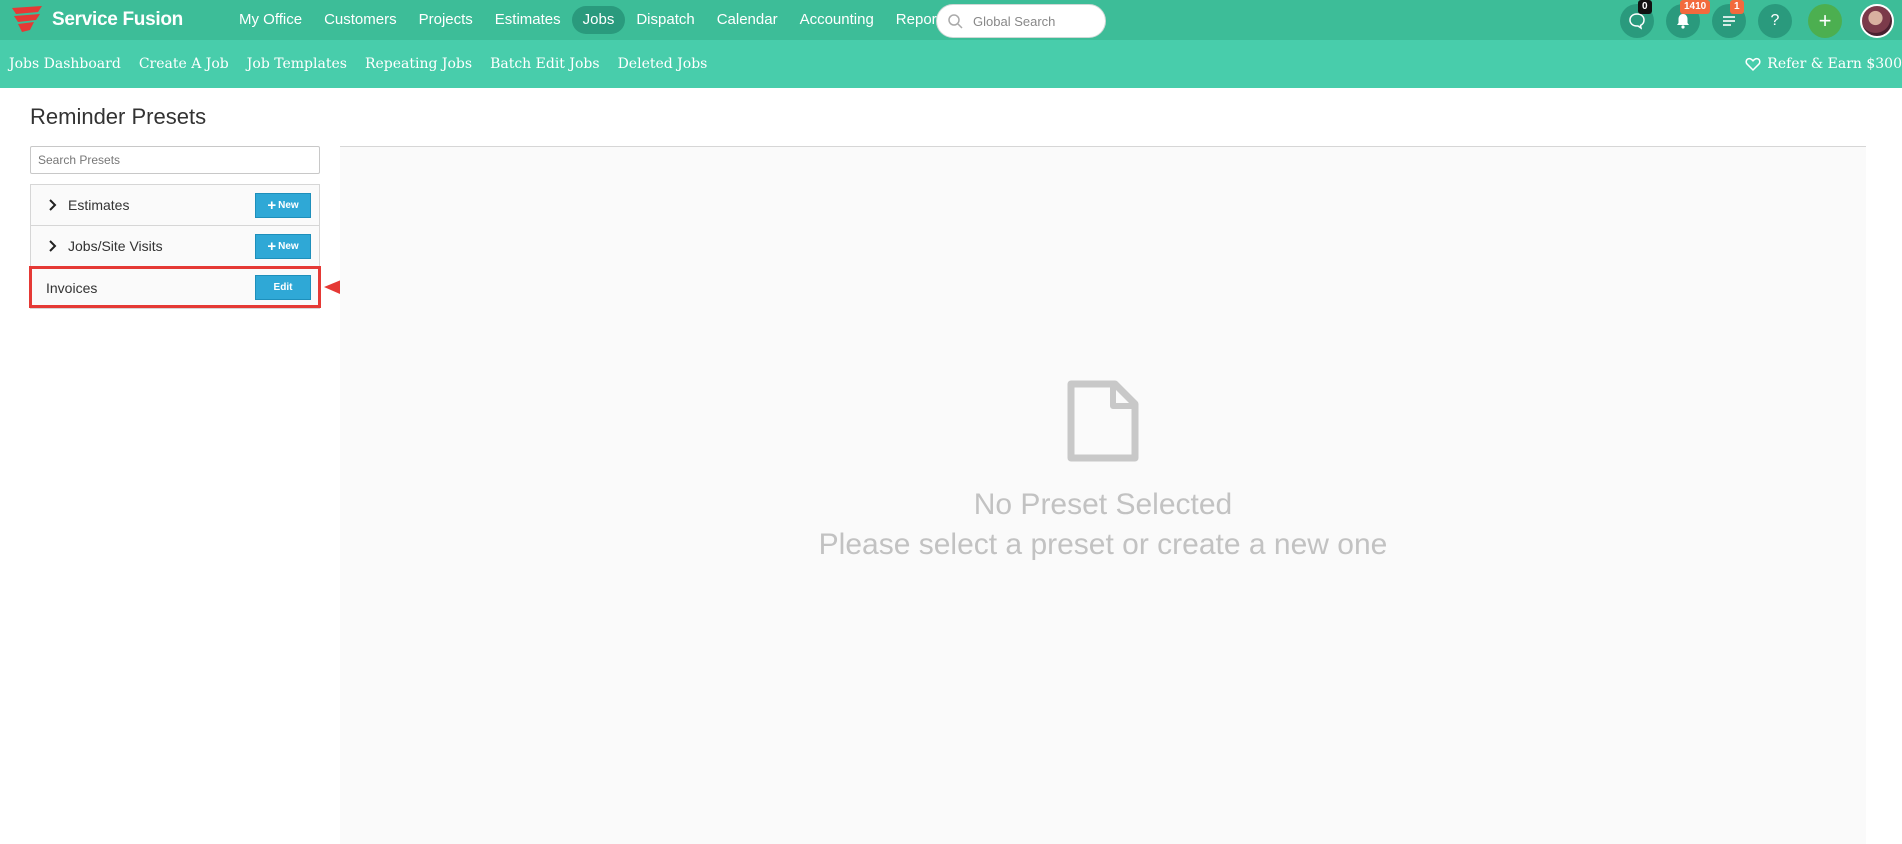  I want to click on chat-count-badge: 0, so click(1645, 7).